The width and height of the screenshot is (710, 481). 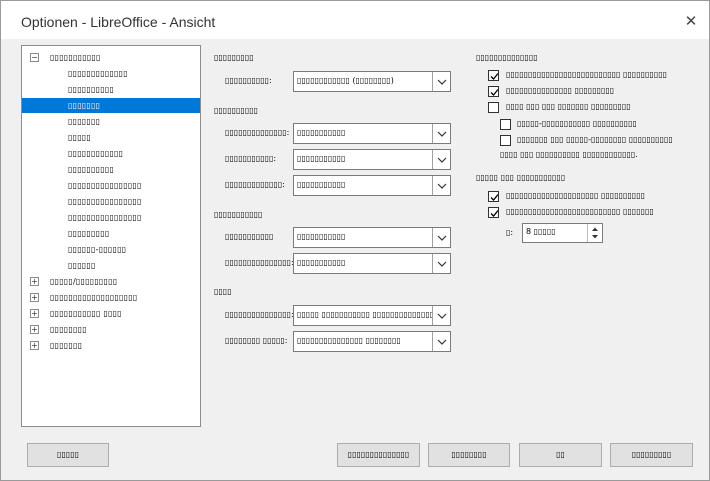 What do you see at coordinates (541, 231) in the screenshot?
I see `spin-value: 8 ▯▯▯▯▯` at bounding box center [541, 231].